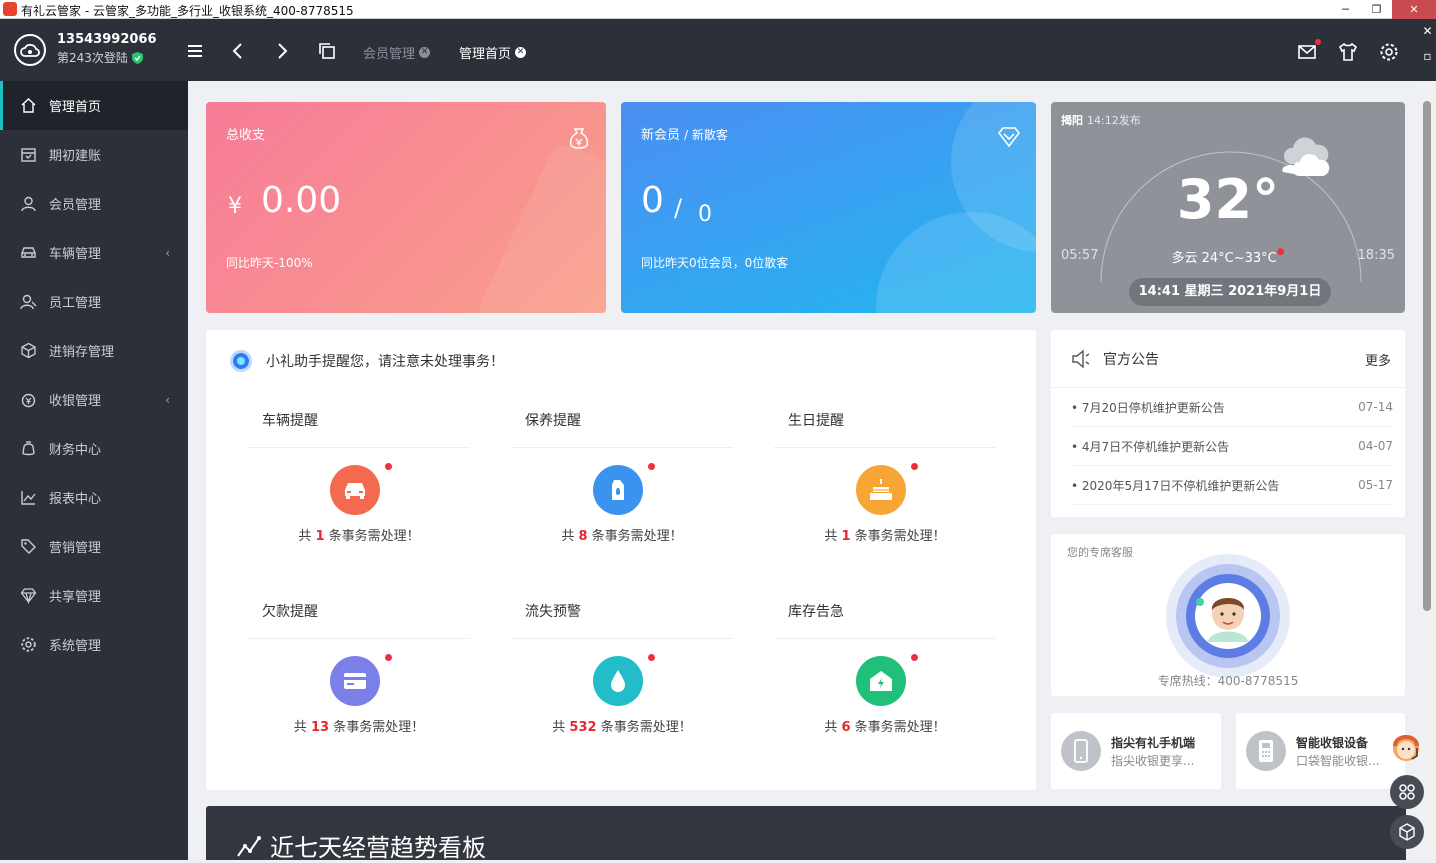  Describe the element at coordinates (94, 595) in the screenshot. I see `sidebar-item-sharing: 共享管理` at that location.